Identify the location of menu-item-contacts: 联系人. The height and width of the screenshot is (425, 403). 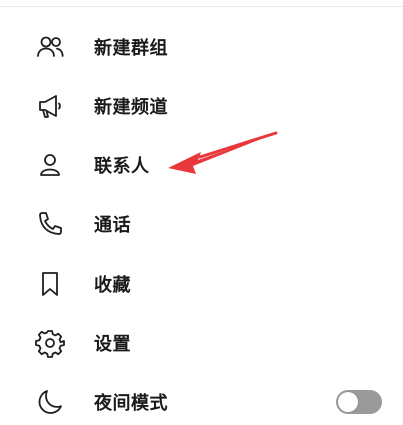
(201, 165).